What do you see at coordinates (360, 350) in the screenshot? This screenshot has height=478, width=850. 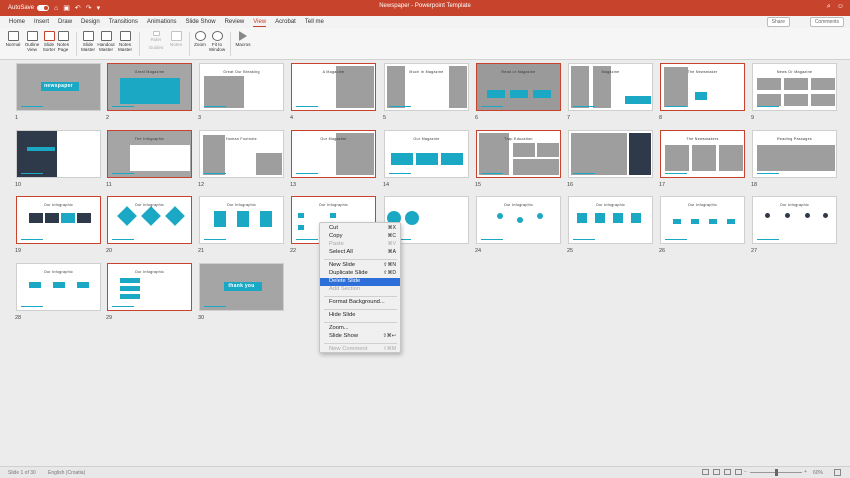 I see `menu-item-new-comment: New Comment ⇧⌘M` at bounding box center [360, 350].